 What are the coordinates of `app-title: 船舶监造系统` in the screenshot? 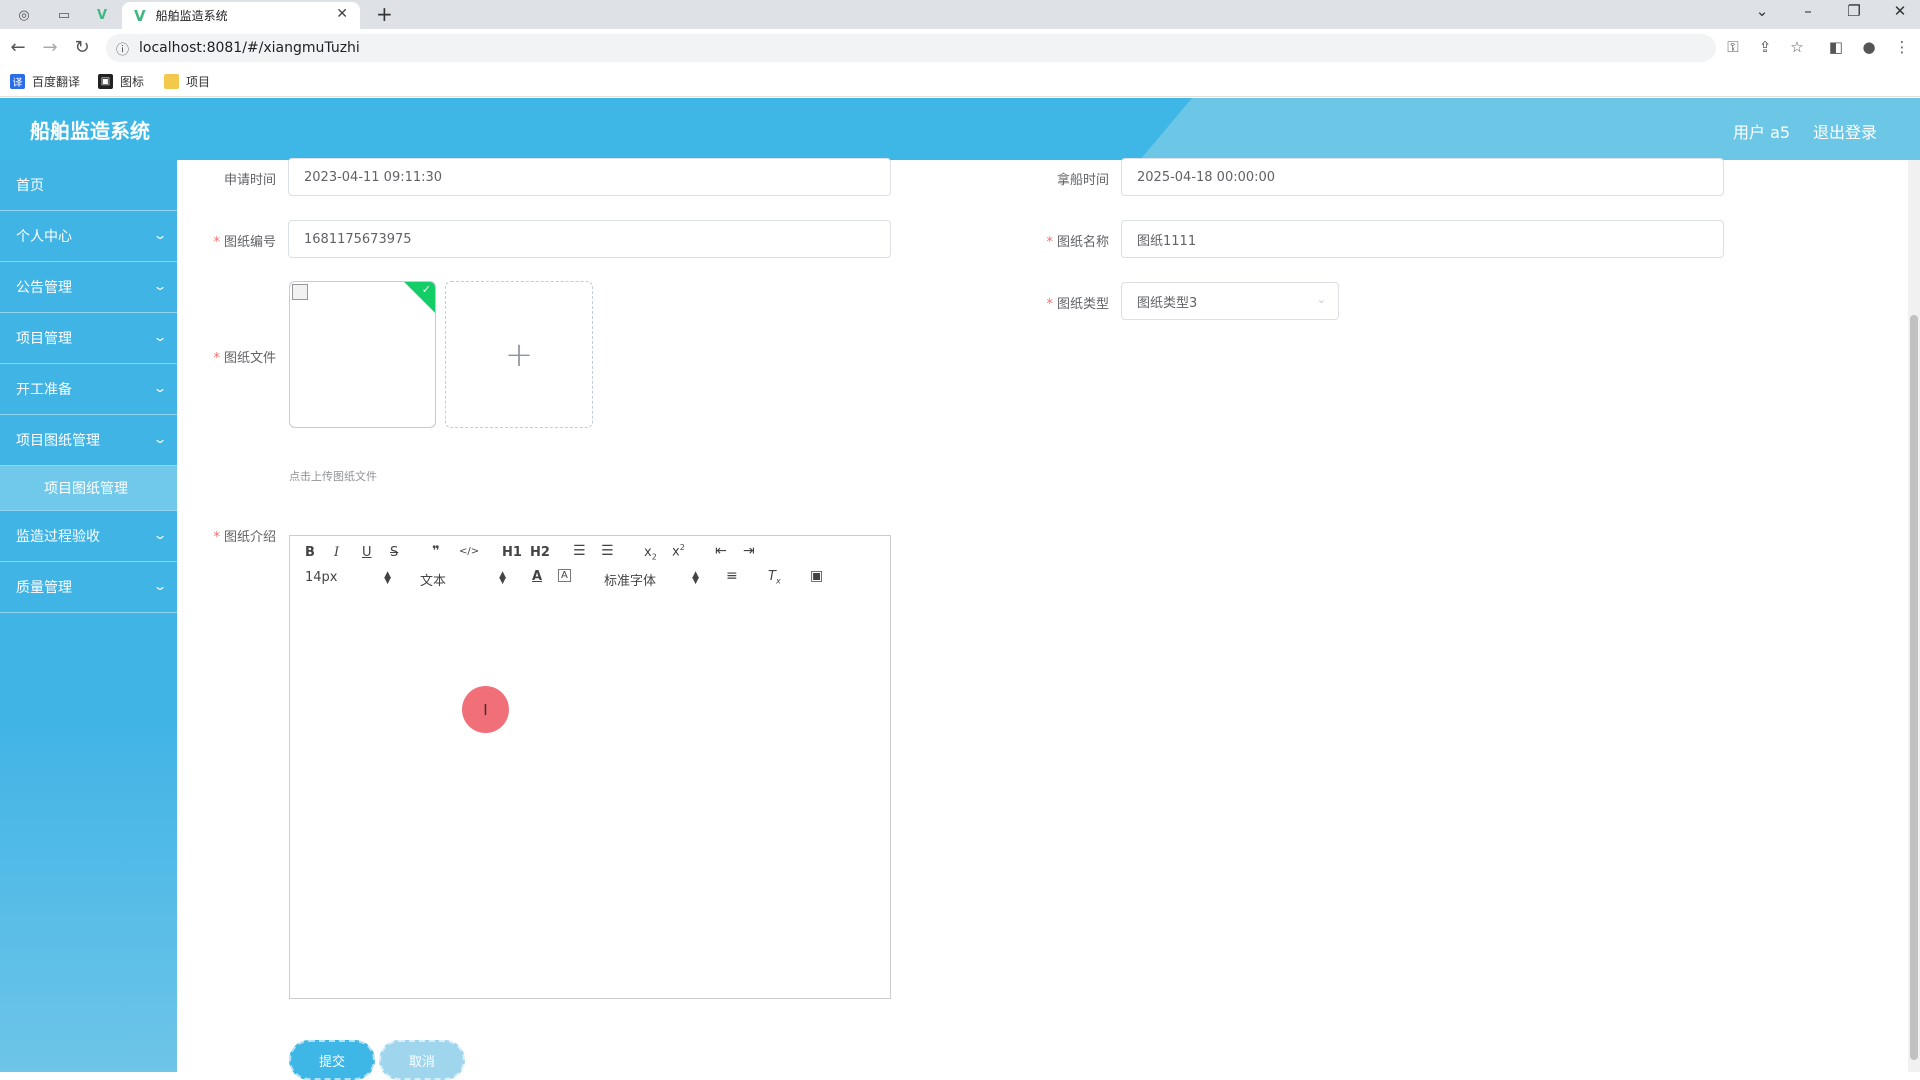 It's located at (90, 131).